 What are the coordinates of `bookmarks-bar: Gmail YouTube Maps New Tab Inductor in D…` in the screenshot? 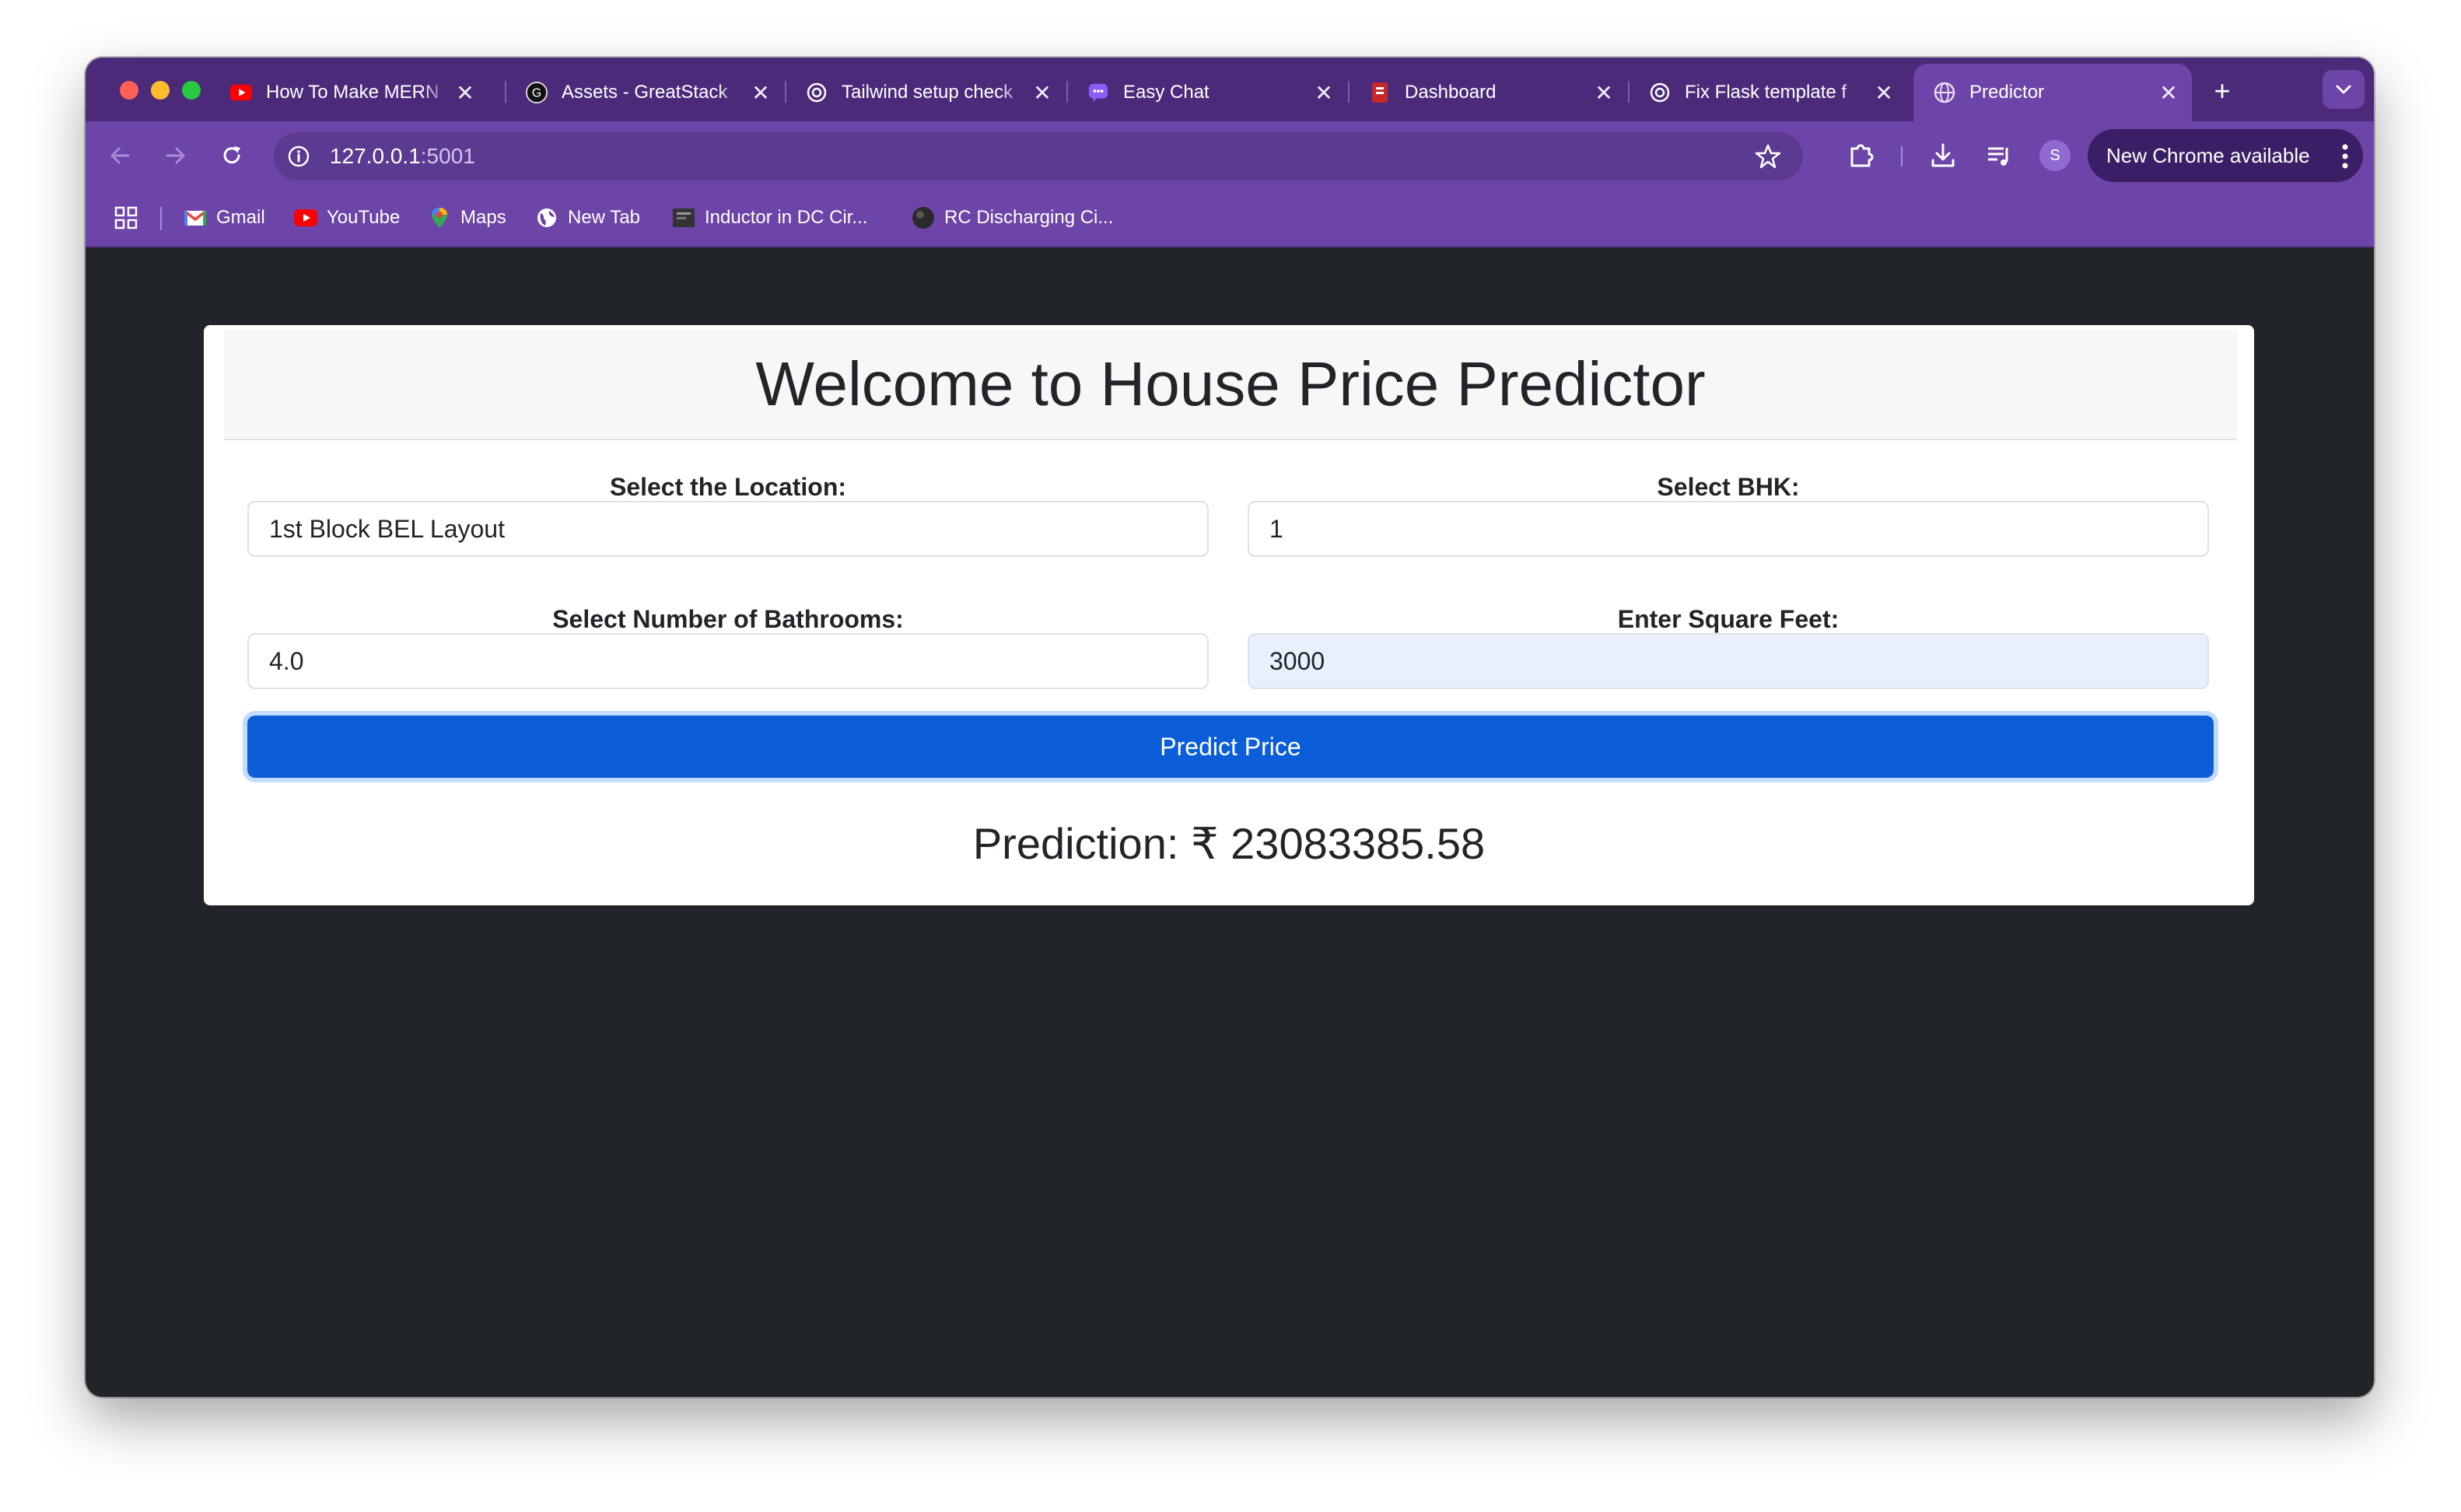 It's located at (1230, 219).